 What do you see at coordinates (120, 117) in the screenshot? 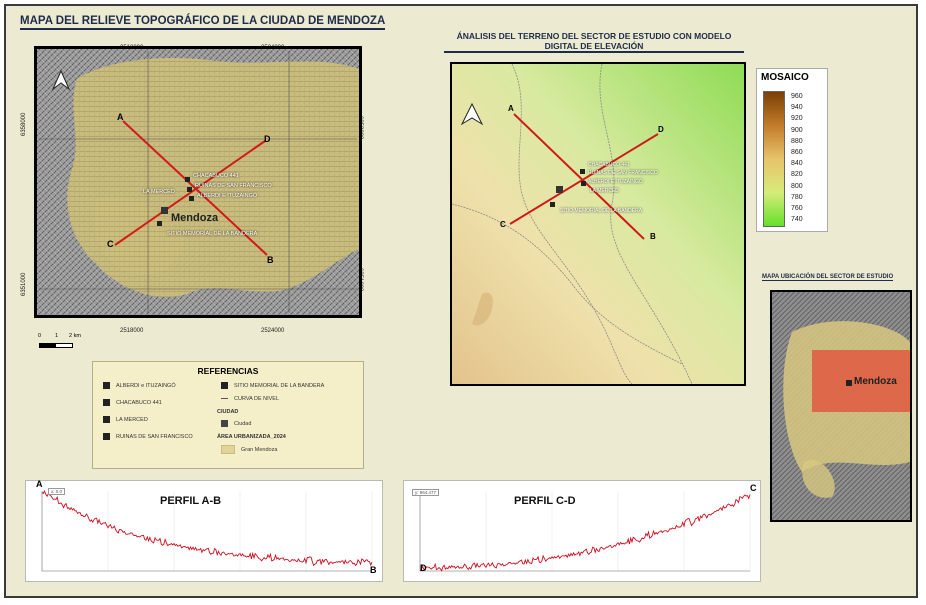
I see `main-point-a: A` at bounding box center [120, 117].